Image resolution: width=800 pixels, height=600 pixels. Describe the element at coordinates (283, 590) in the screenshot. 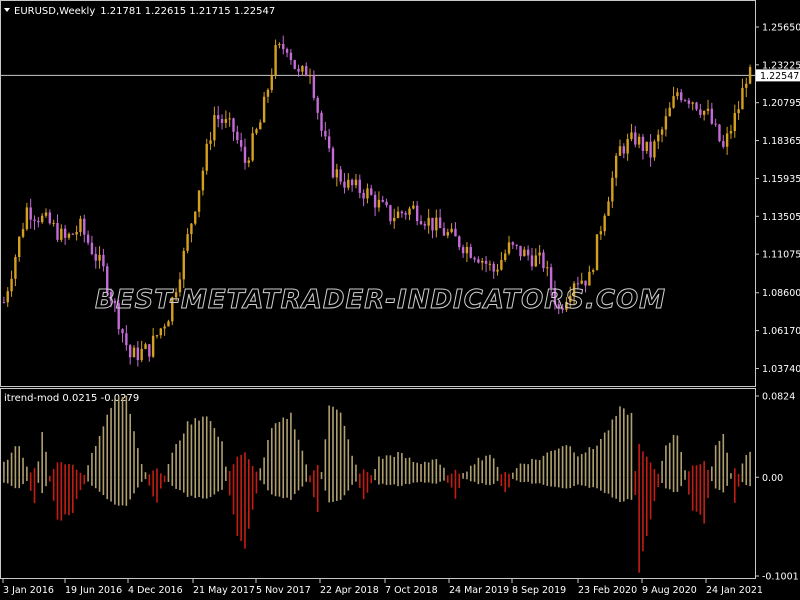

I see `x-tick-label: 5 Nov 2017` at that location.